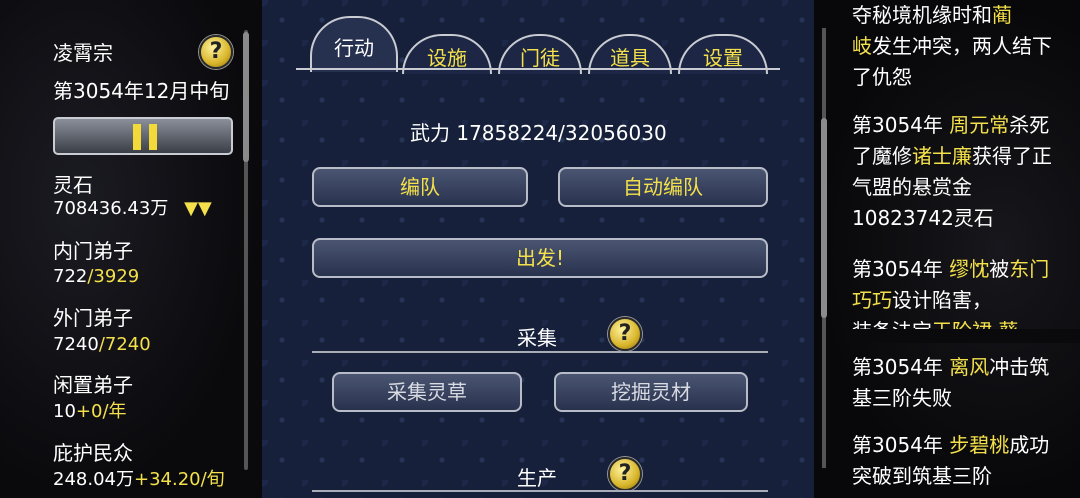 This screenshot has height=498, width=1080. Describe the element at coordinates (537, 338) in the screenshot. I see `gather-section-title: 采集` at that location.